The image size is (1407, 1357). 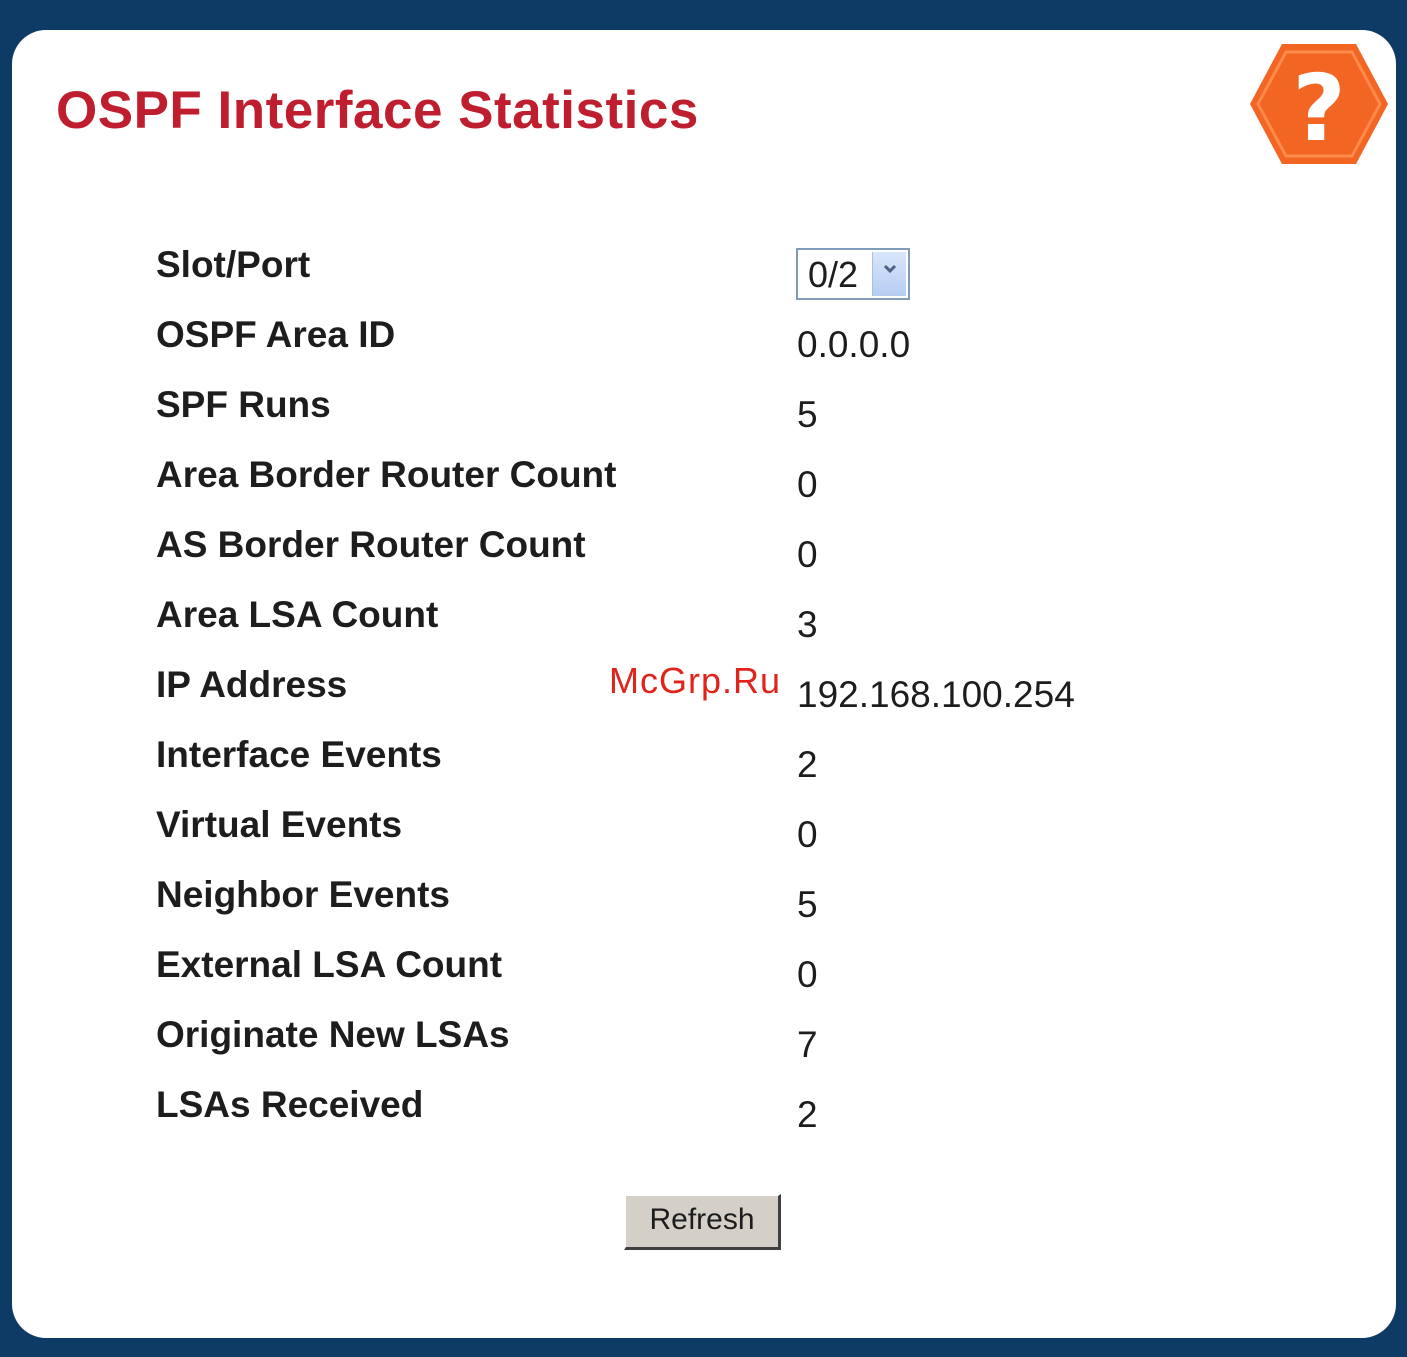 I want to click on chevron-down-icon, so click(x=889, y=269).